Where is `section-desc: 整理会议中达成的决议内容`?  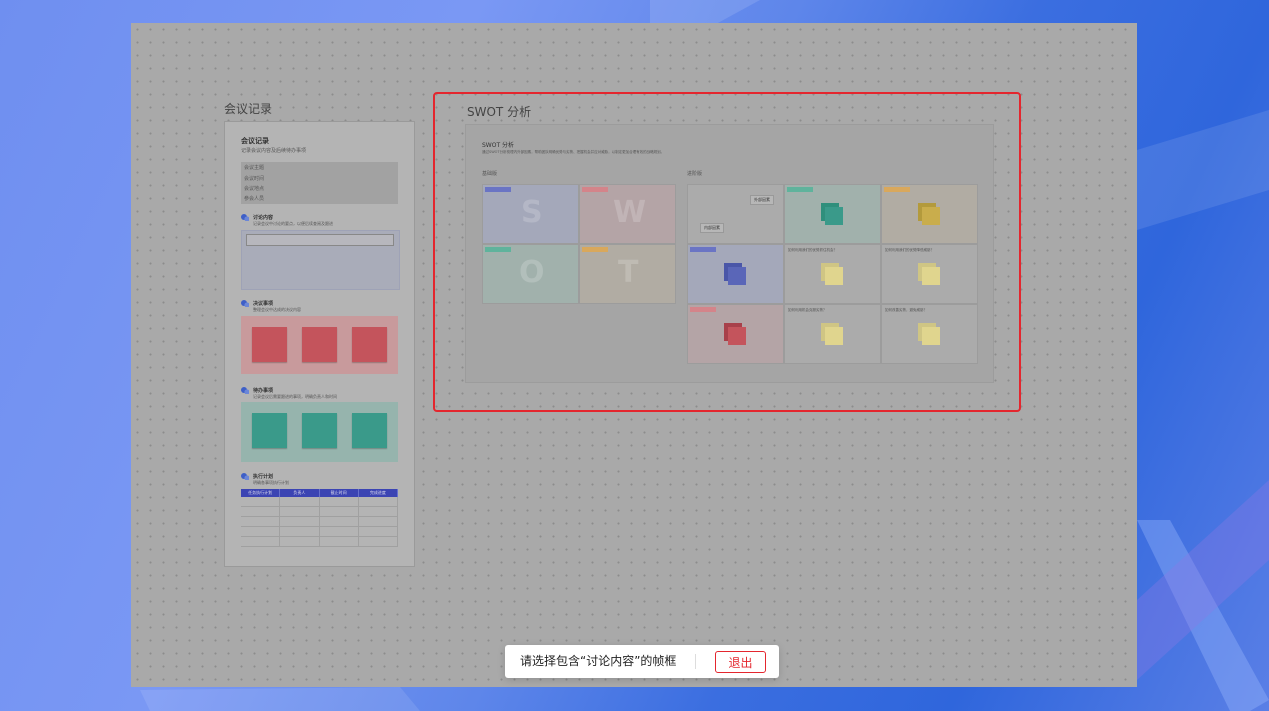 section-desc: 整理会议中达成的决议内容 is located at coordinates (277, 309).